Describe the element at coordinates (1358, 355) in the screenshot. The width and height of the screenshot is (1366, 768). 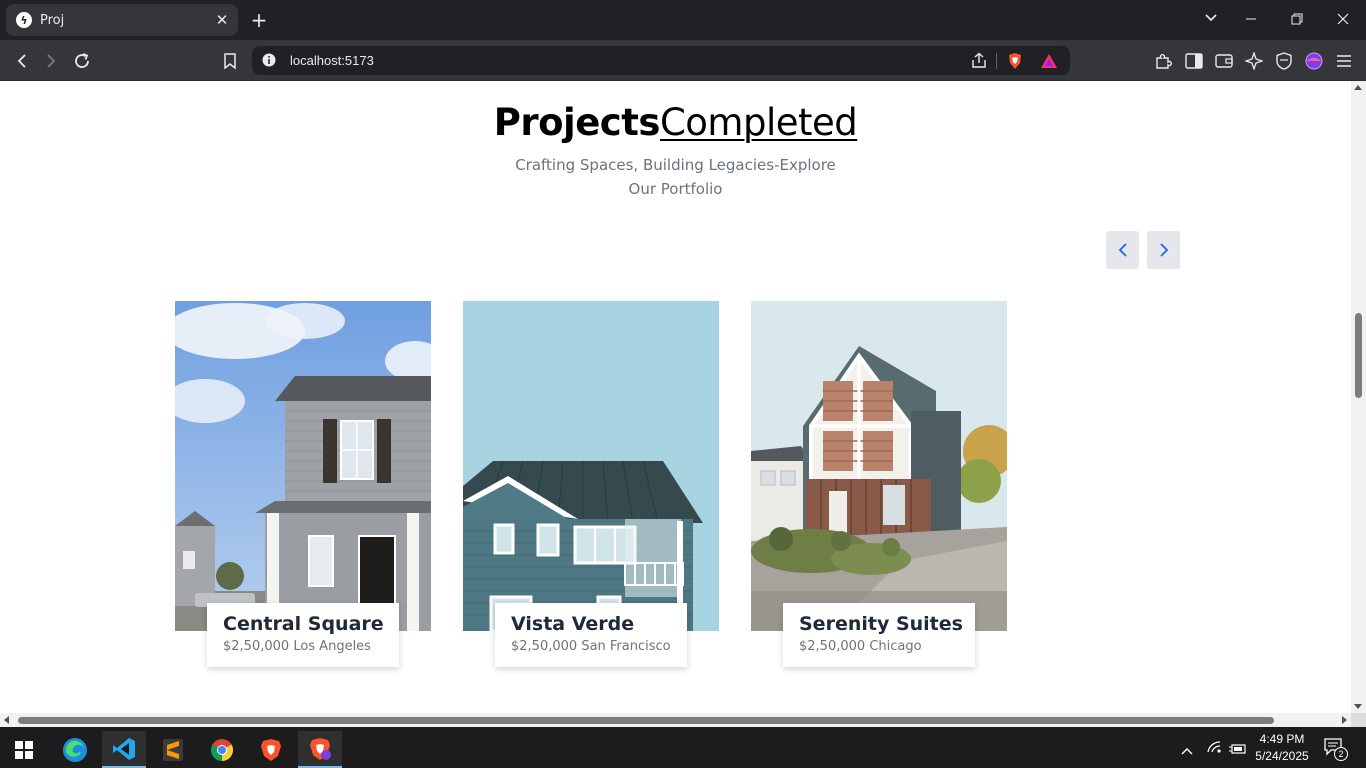
I see `vertical-scroll-thumb` at that location.